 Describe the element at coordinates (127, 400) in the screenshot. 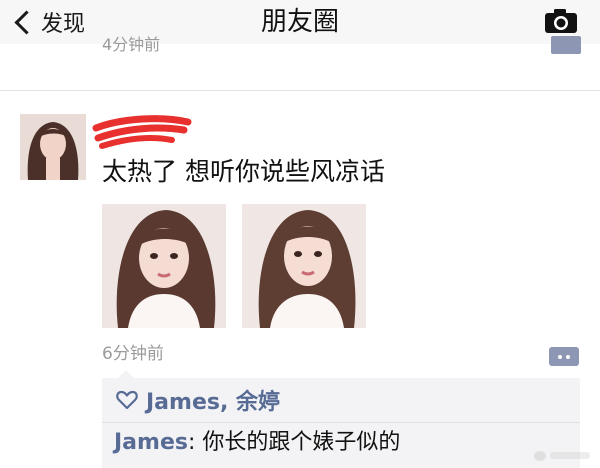

I see `heart-outline-icon` at that location.